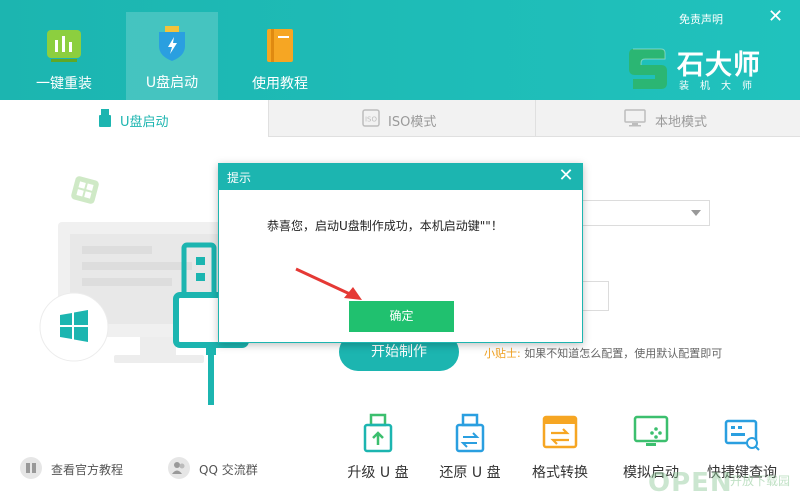 This screenshot has height=504, width=800. I want to click on tool-format-convert: 格式转换, so click(560, 448).